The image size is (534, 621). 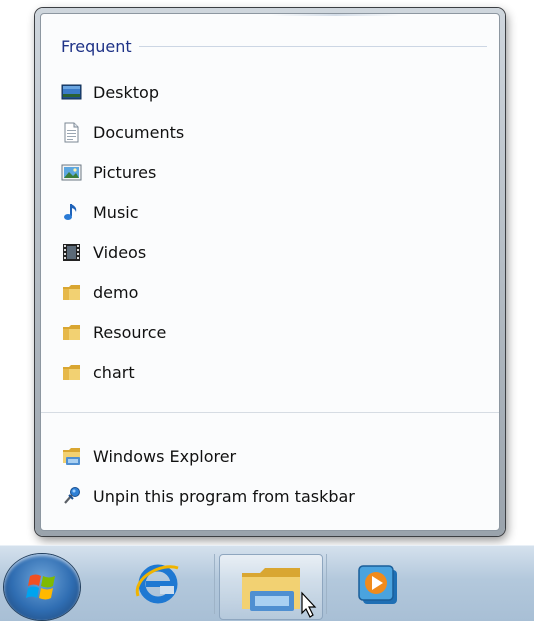 What do you see at coordinates (139, 132) in the screenshot?
I see `jump-item-label: Documents` at bounding box center [139, 132].